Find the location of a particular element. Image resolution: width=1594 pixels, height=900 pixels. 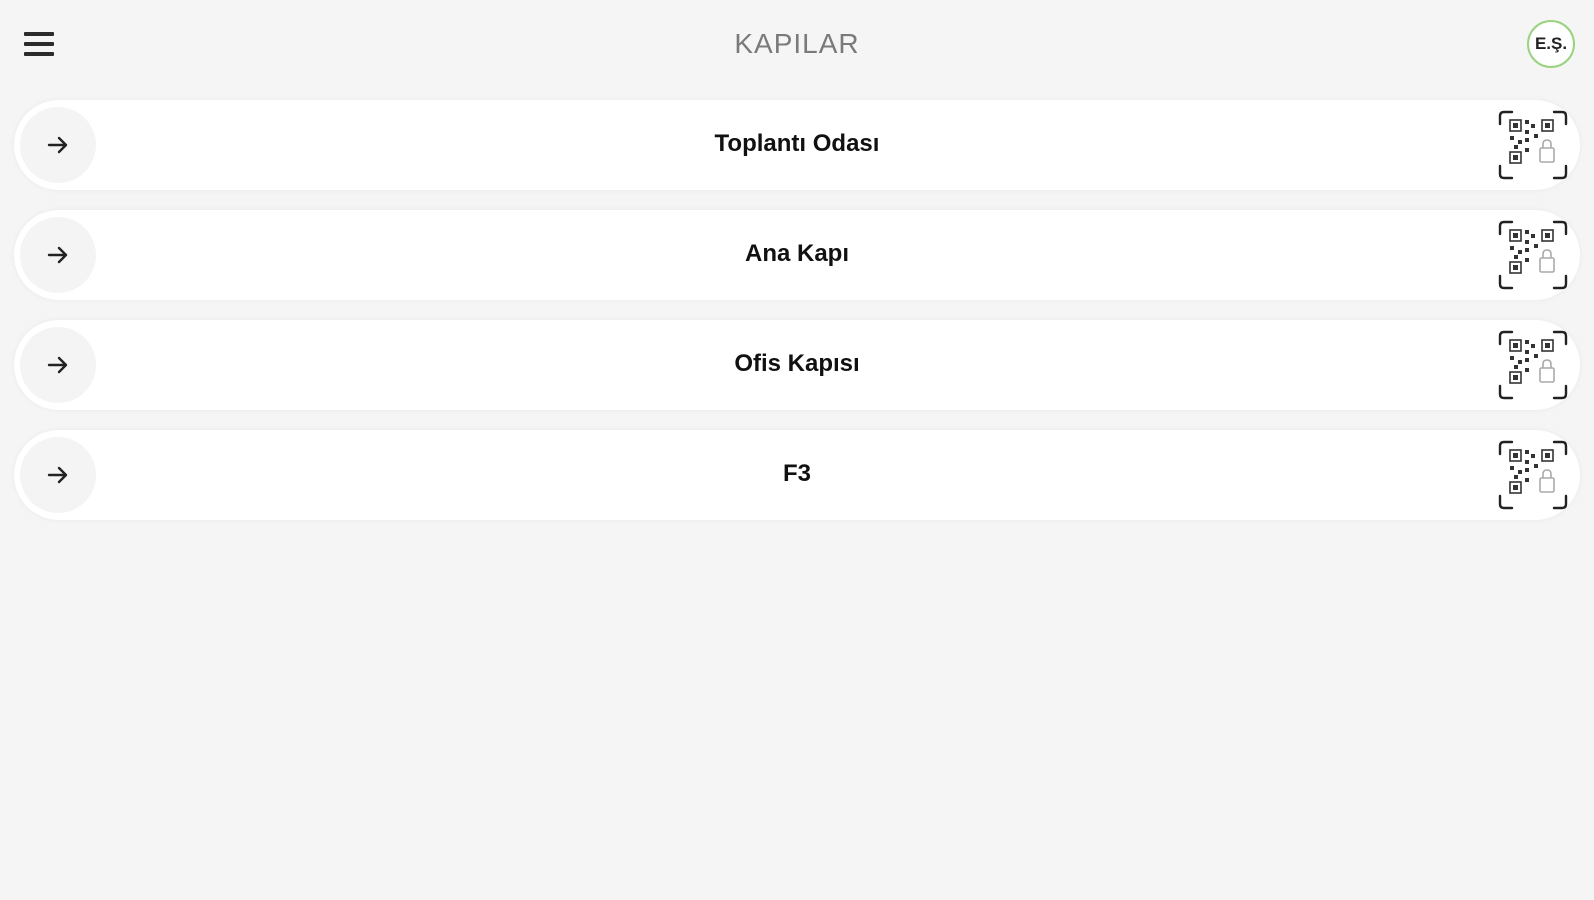

page-title: KAPILAR is located at coordinates (797, 43).